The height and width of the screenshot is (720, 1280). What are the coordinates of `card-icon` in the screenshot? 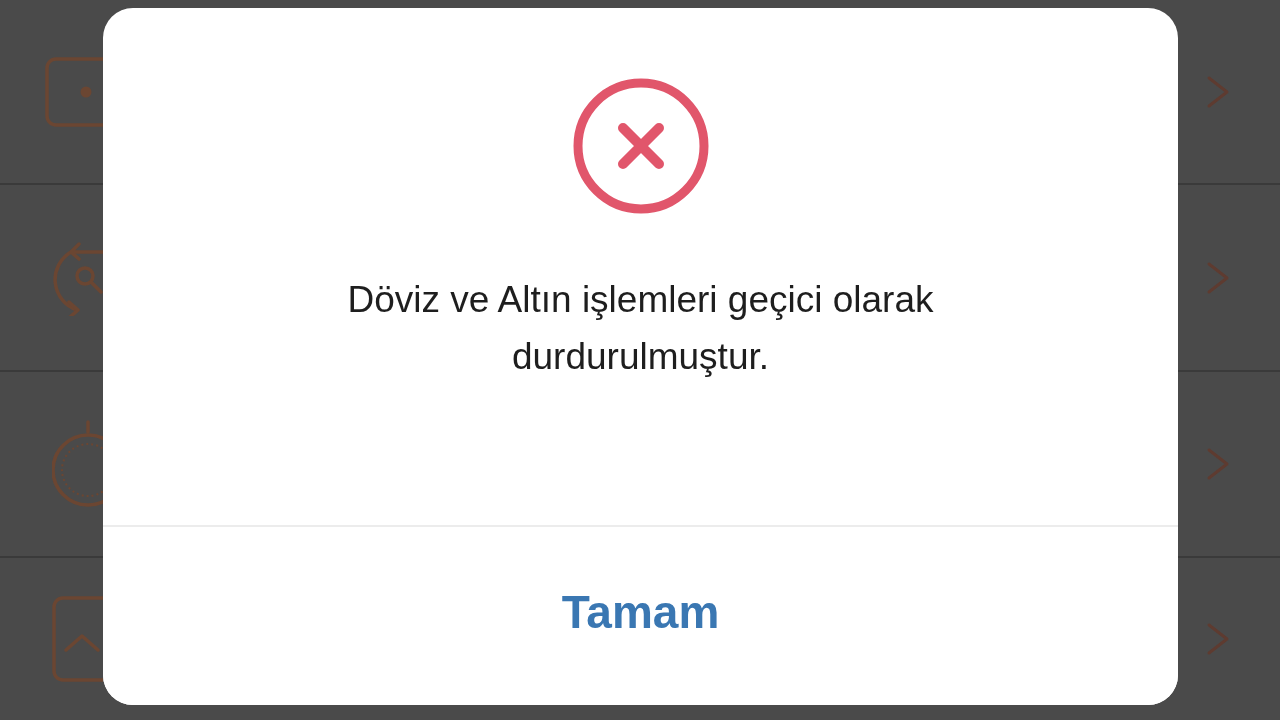 It's located at (74, 91).